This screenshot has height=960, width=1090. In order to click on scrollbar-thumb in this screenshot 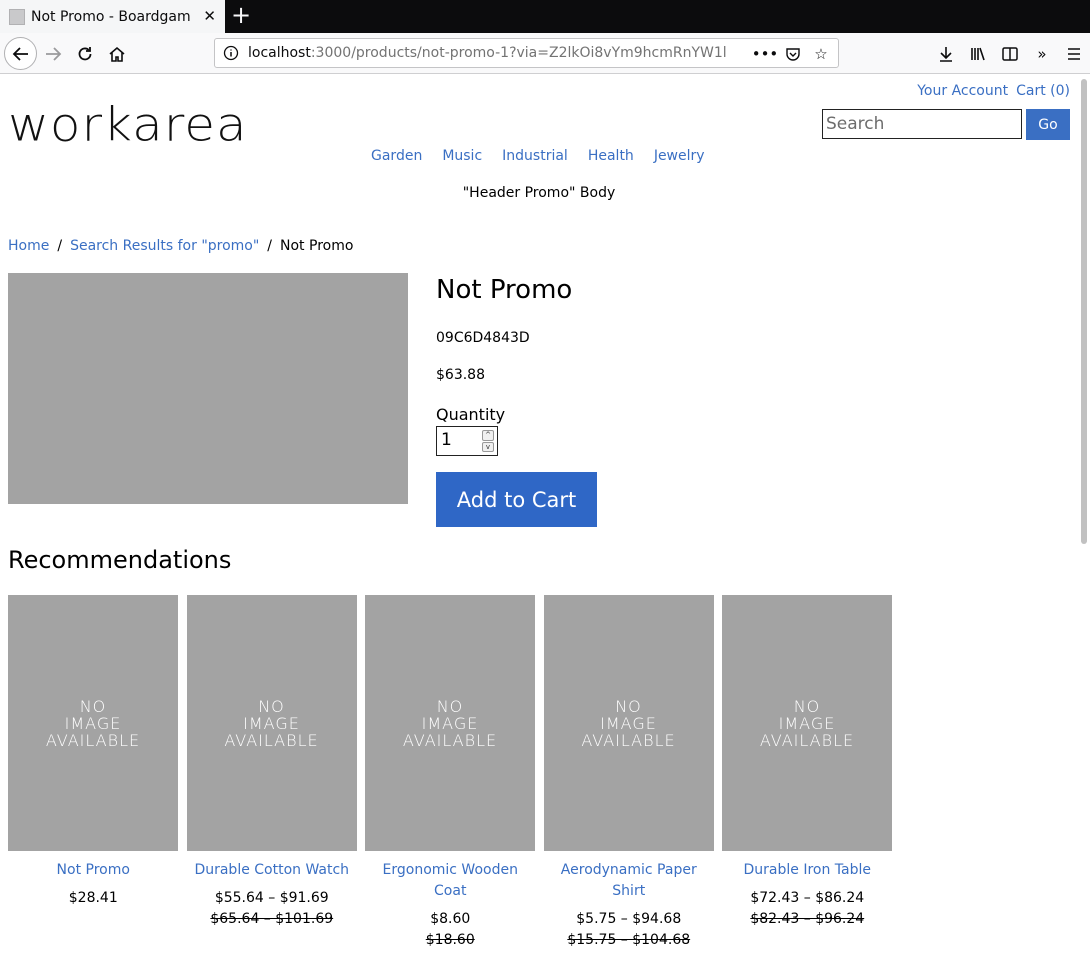, I will do `click(1084, 311)`.